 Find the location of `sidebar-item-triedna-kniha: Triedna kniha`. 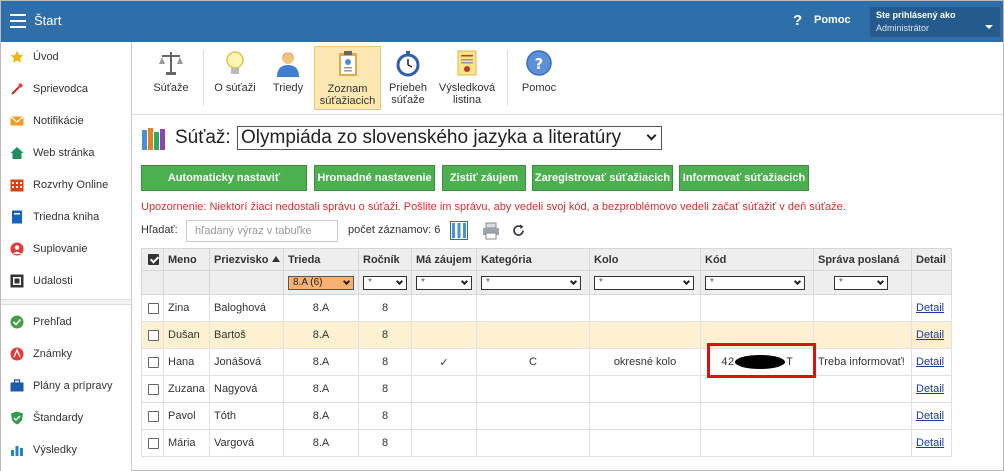

sidebar-item-triedna-kniha: Triedna kniha is located at coordinates (66, 218).